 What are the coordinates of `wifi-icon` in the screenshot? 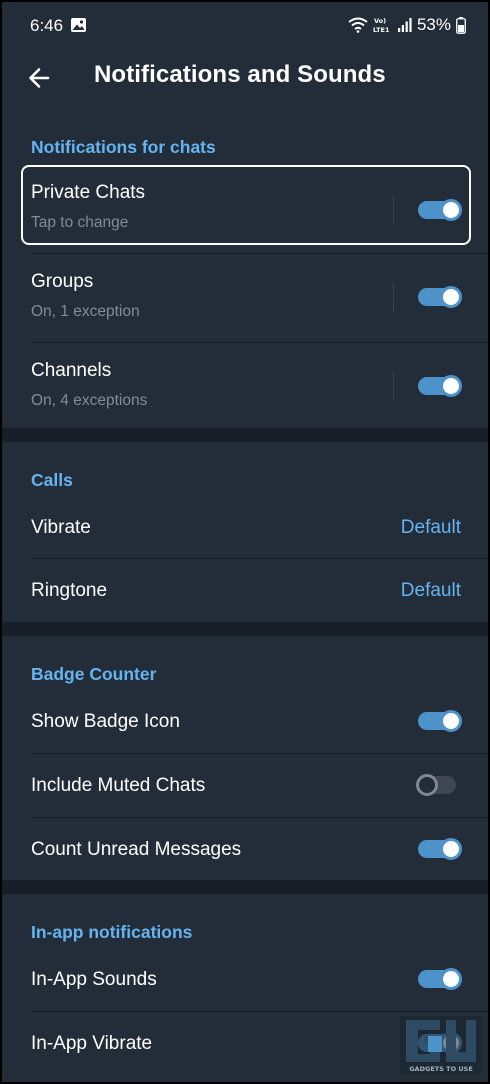 It's located at (358, 25).